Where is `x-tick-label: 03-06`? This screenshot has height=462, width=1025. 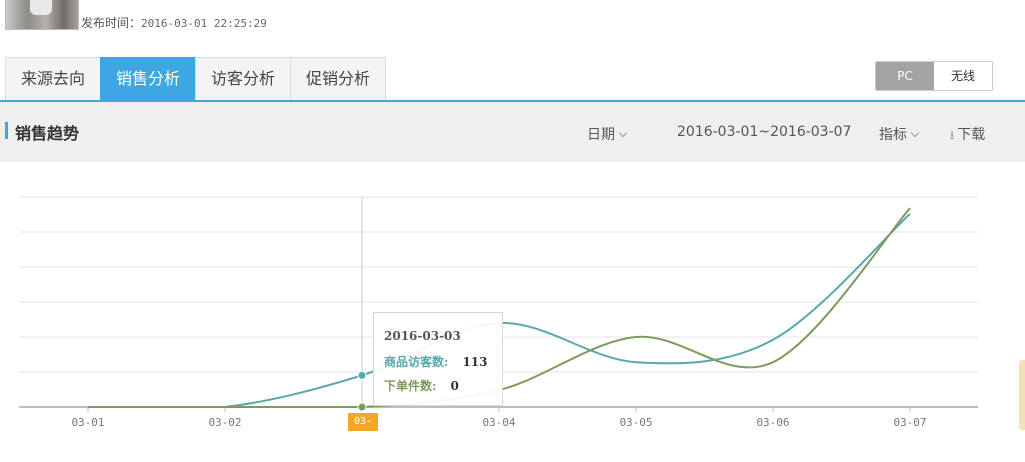
x-tick-label: 03-06 is located at coordinates (772, 422).